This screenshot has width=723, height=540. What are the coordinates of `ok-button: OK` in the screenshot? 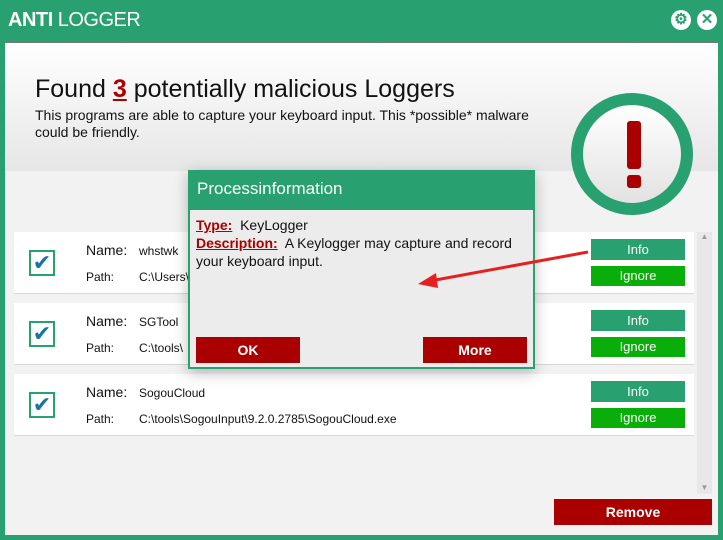 It's located at (248, 350).